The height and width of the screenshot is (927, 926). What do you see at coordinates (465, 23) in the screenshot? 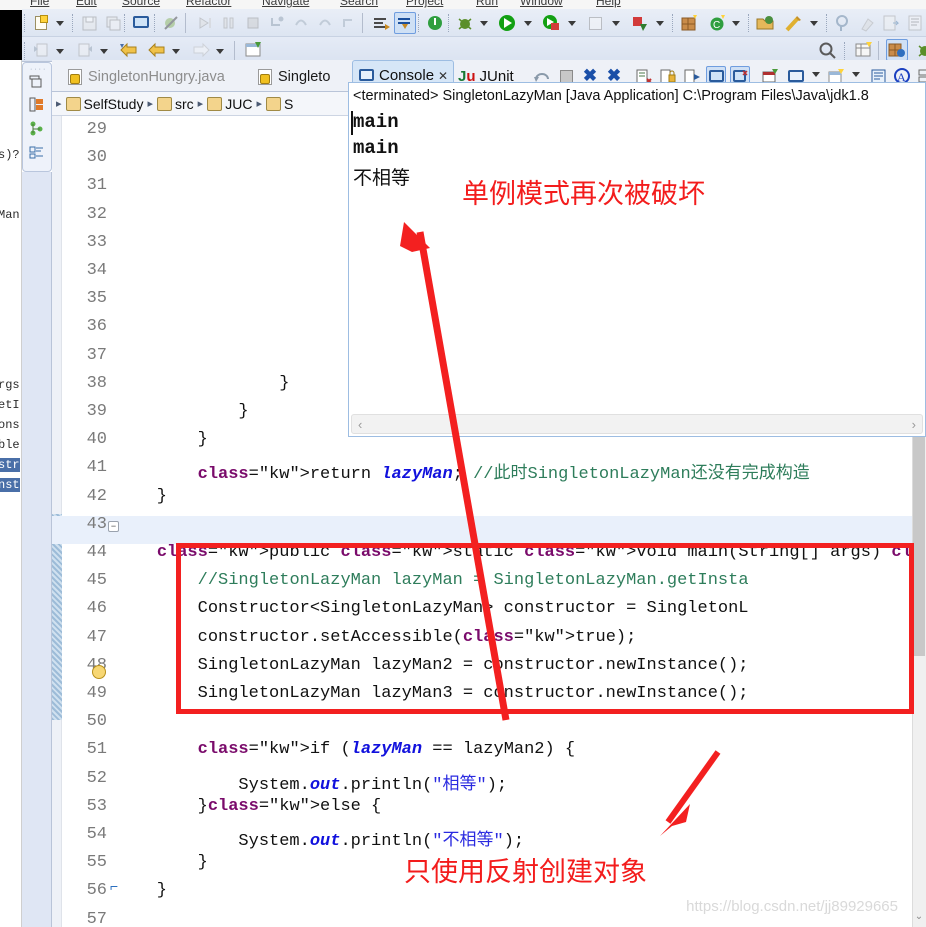
I see `debug-icon` at bounding box center [465, 23].